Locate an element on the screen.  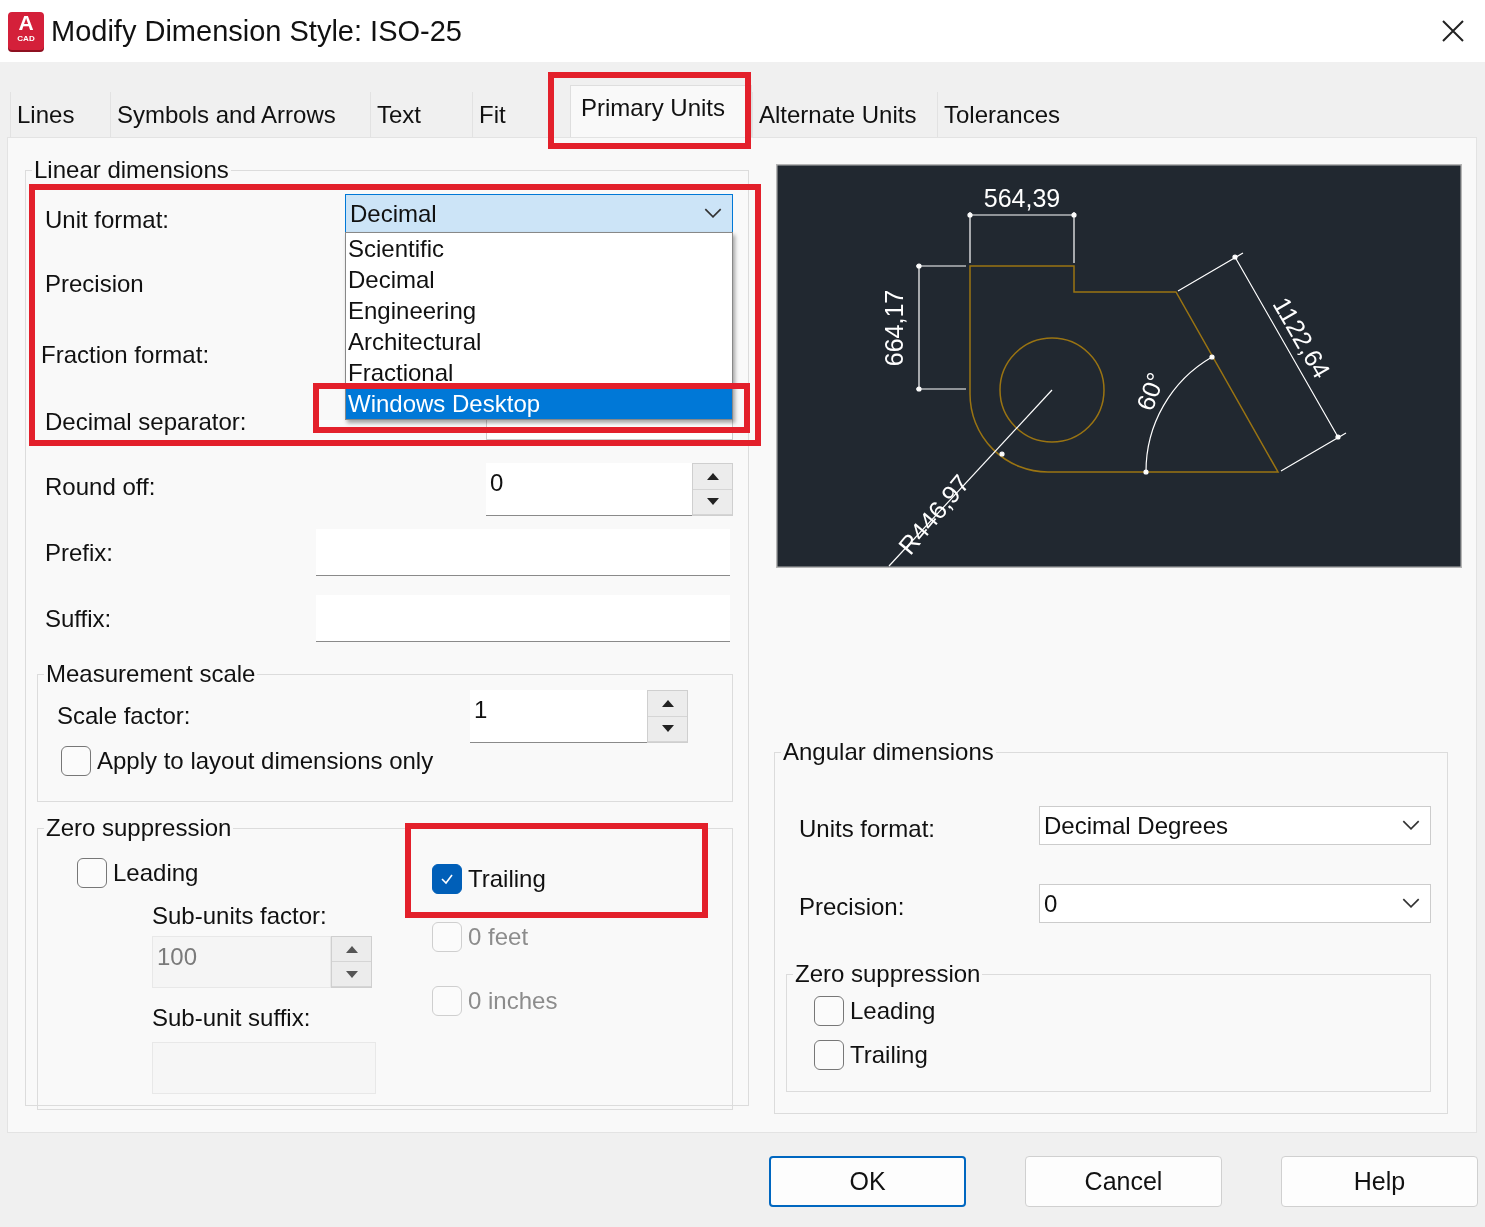
field-label: Round off: is located at coordinates (100, 487).